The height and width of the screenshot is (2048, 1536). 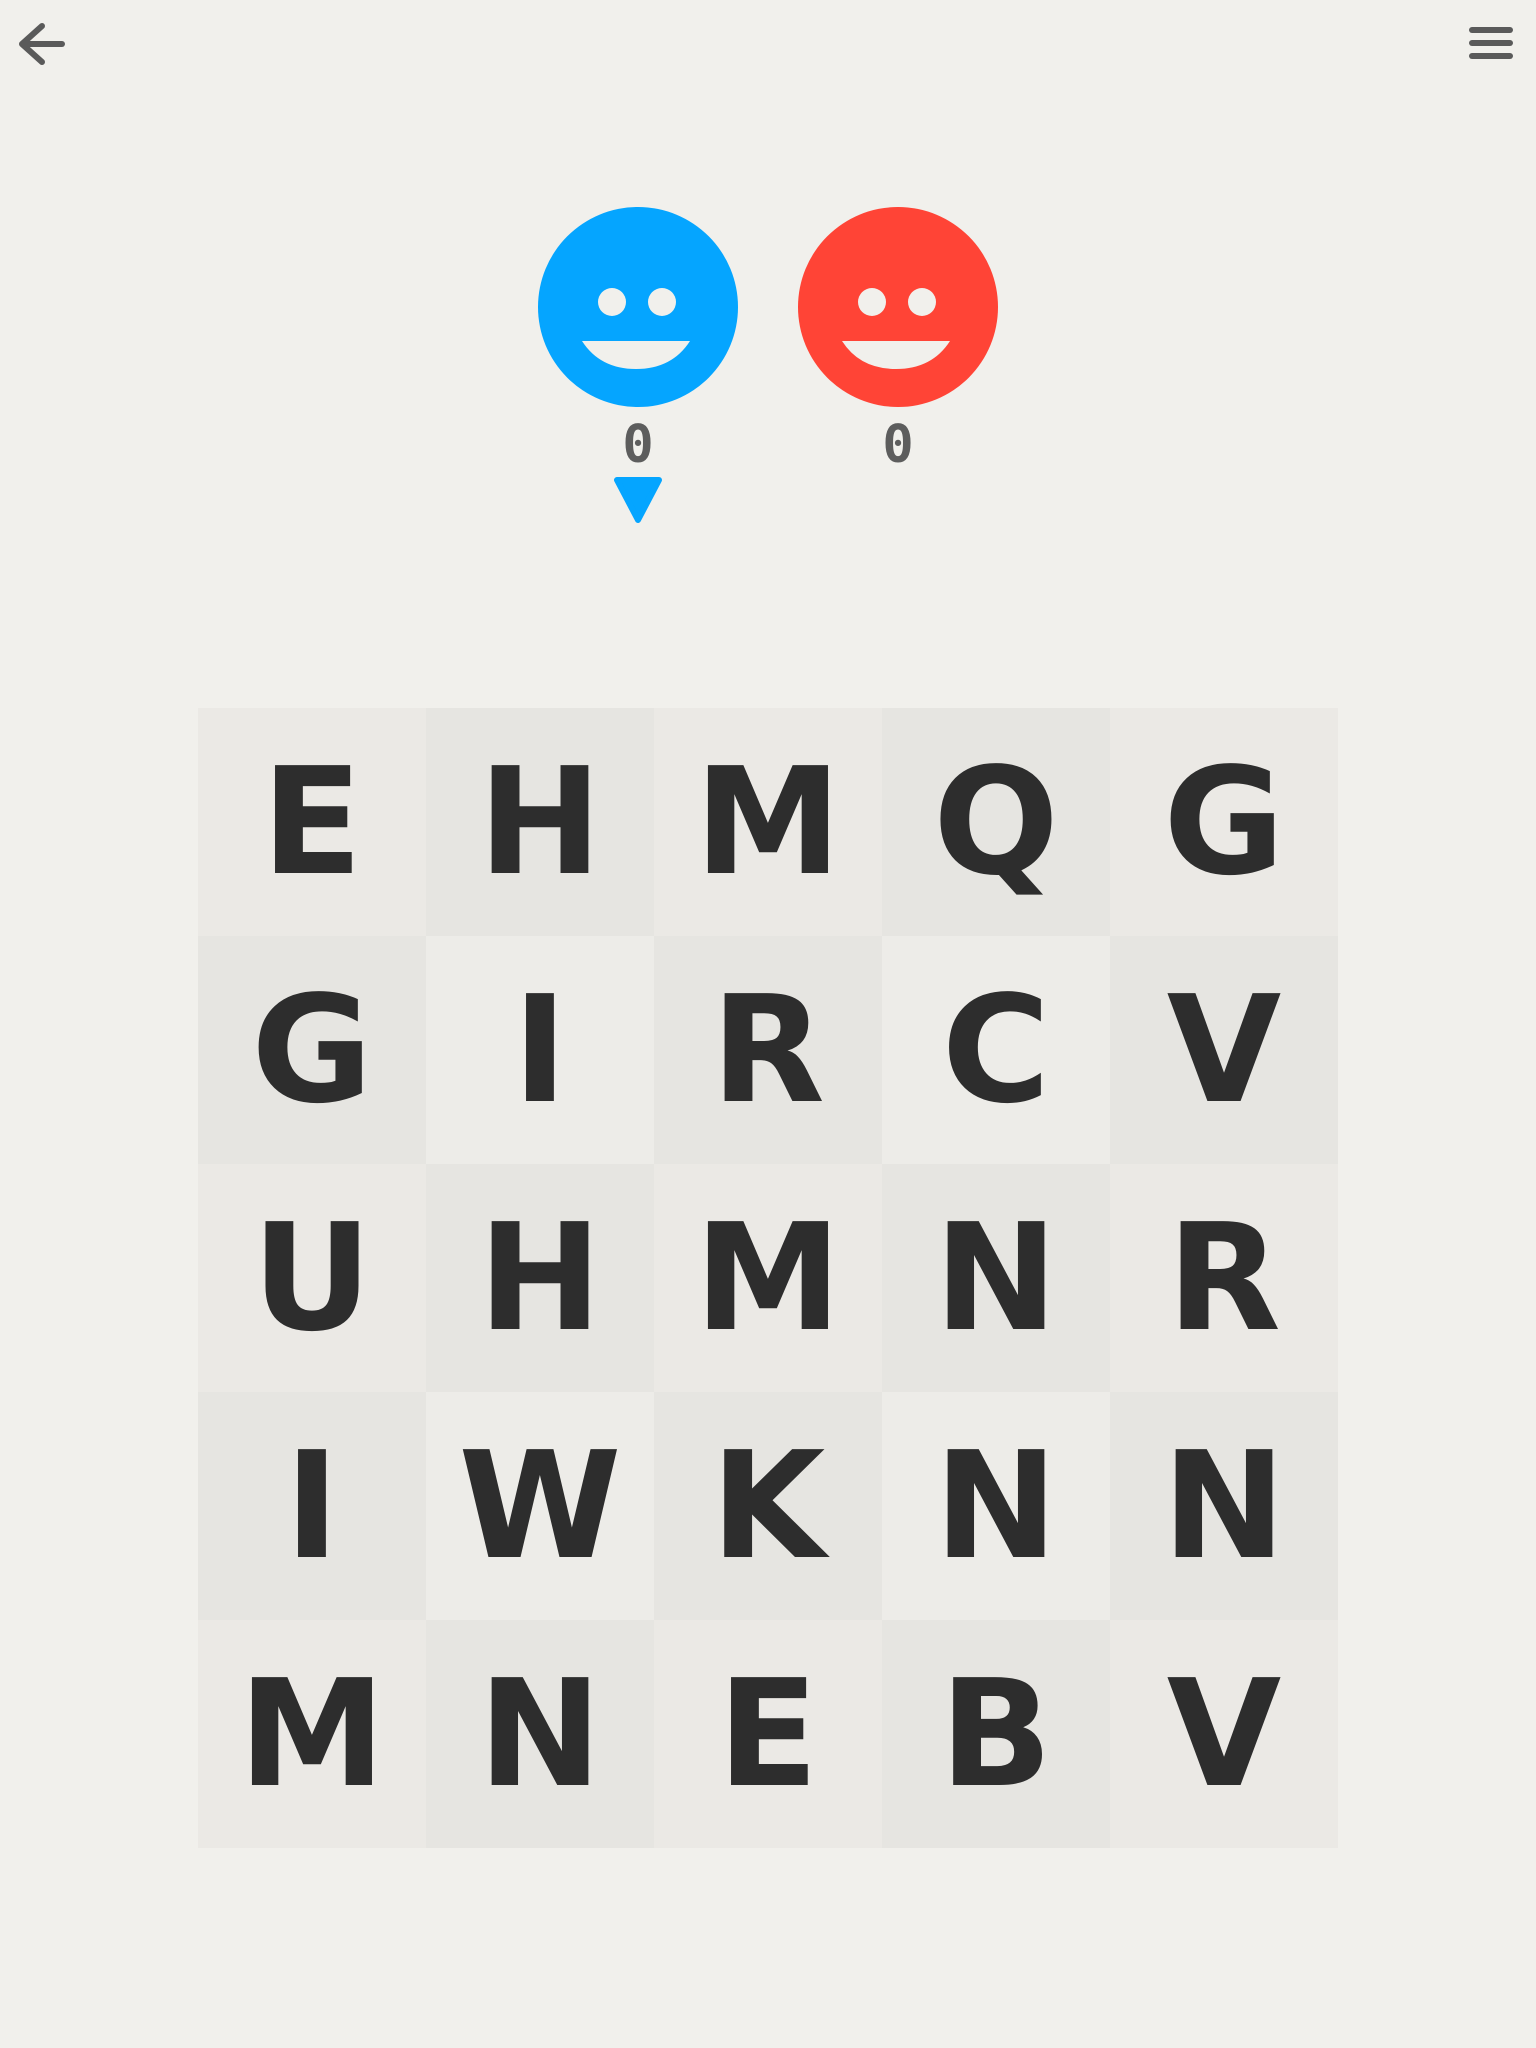 I want to click on letter-tile: Q, so click(x=996, y=822).